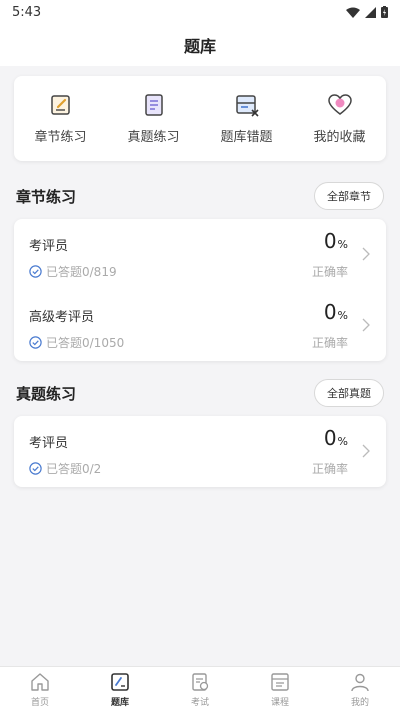 The image size is (400, 712). I want to click on exam-list-card: 考评员 已答题0/2 0 % 正确率, so click(200, 451).